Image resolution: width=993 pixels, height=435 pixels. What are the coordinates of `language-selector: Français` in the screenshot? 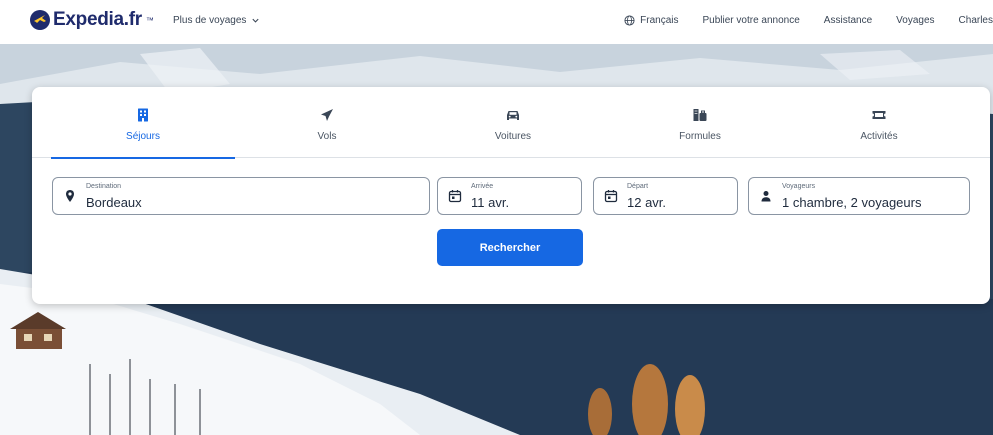 It's located at (651, 20).